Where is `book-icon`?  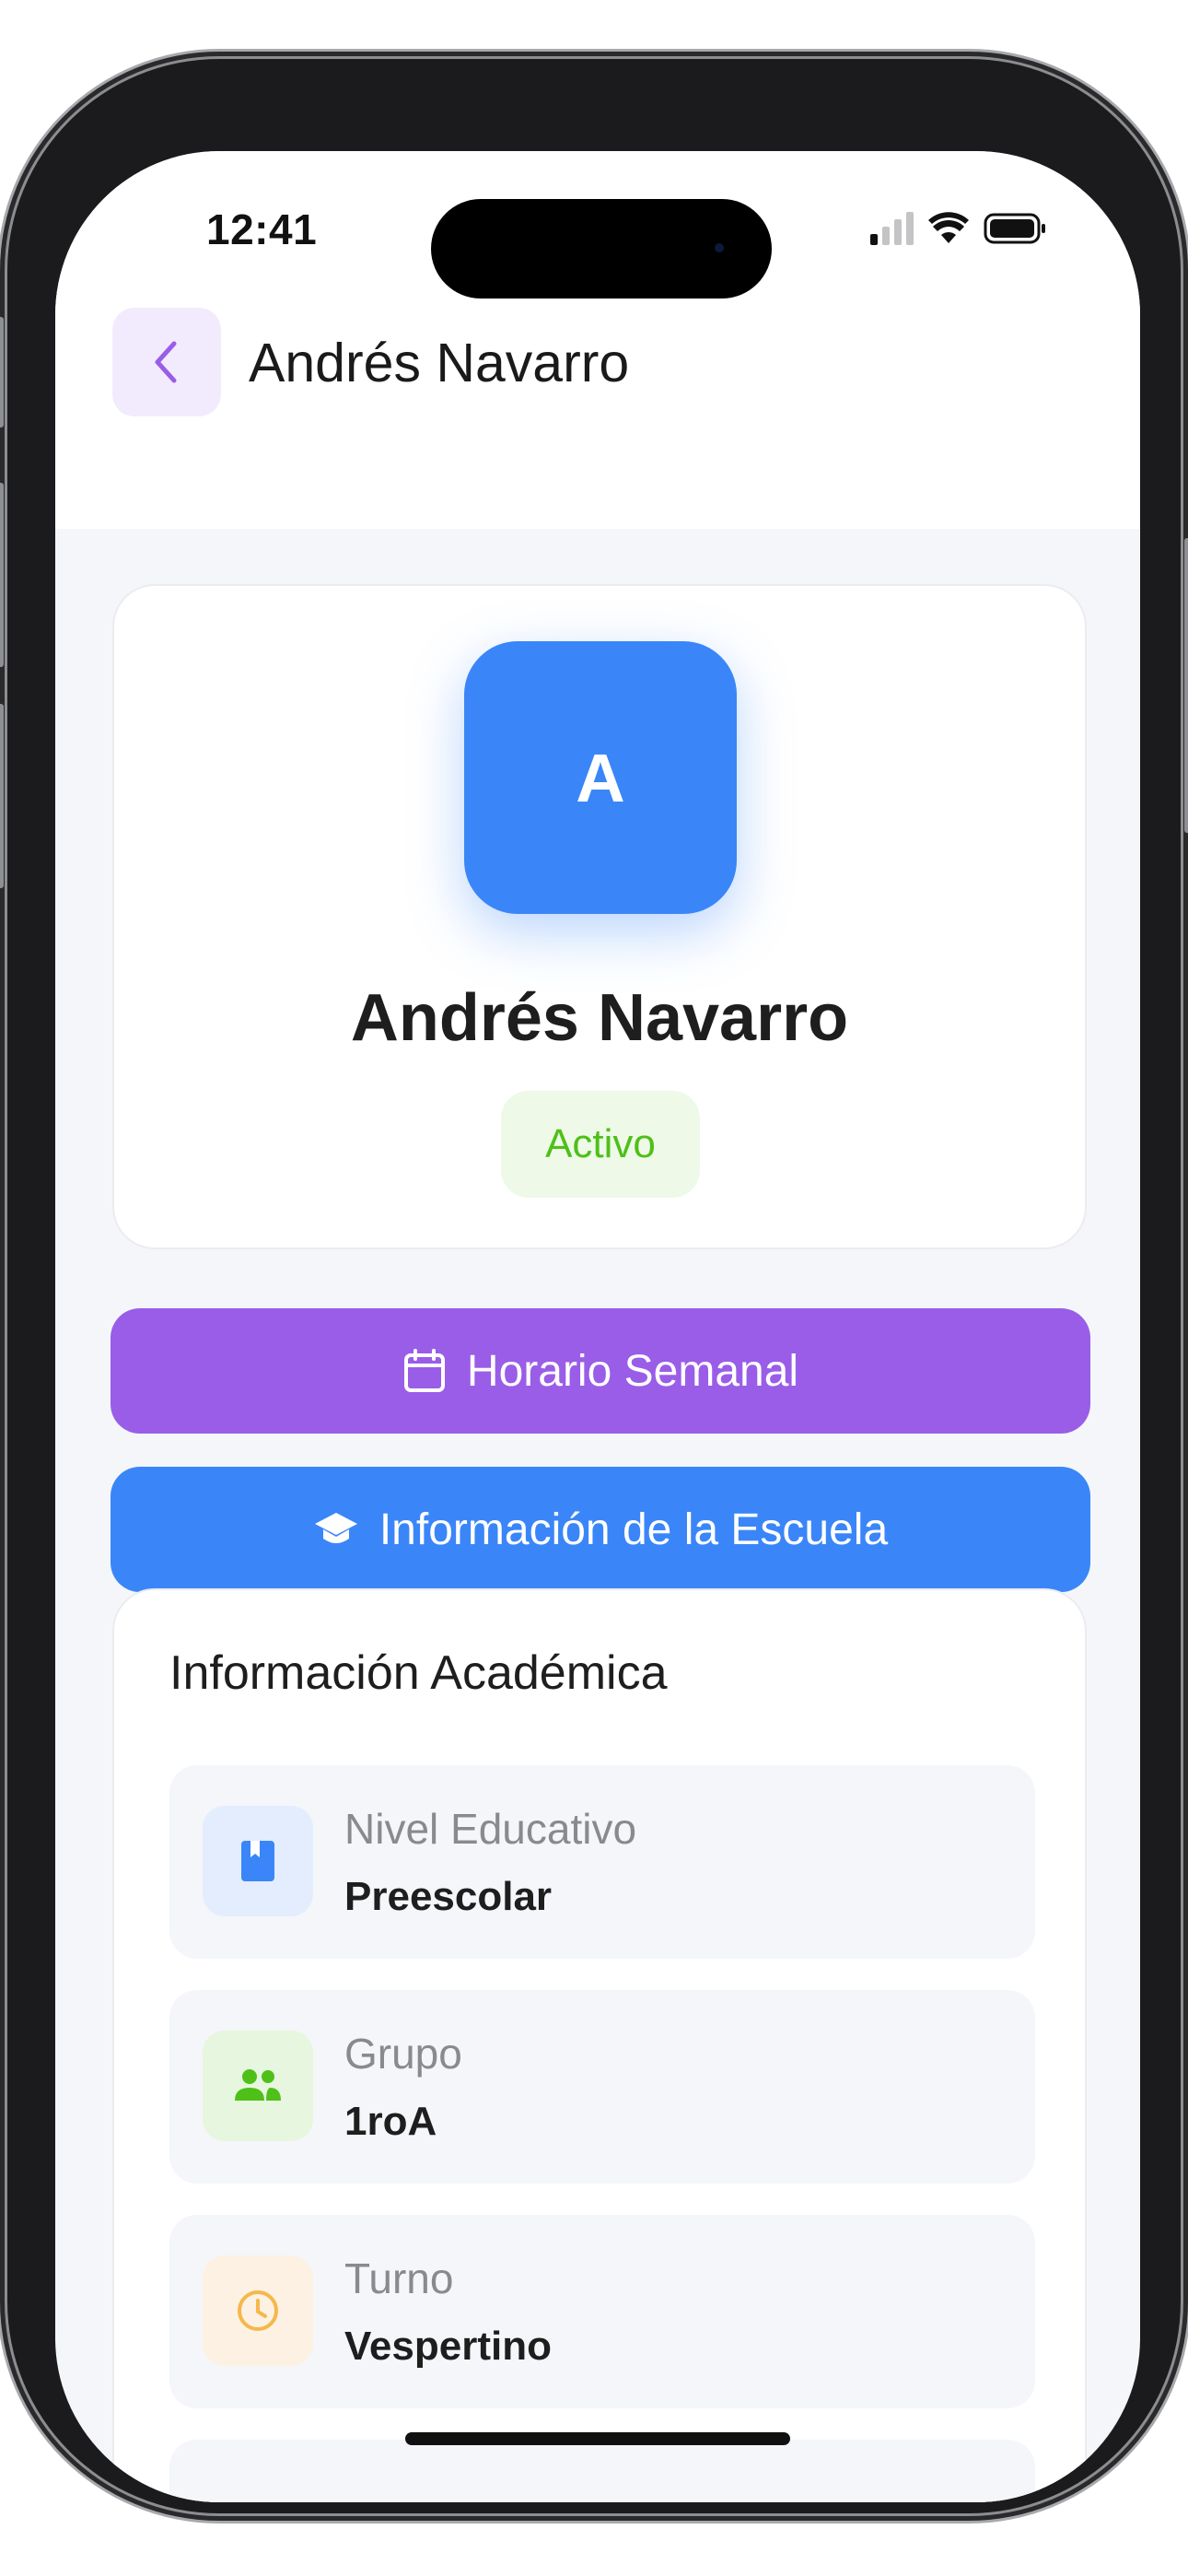
book-icon is located at coordinates (258, 1861).